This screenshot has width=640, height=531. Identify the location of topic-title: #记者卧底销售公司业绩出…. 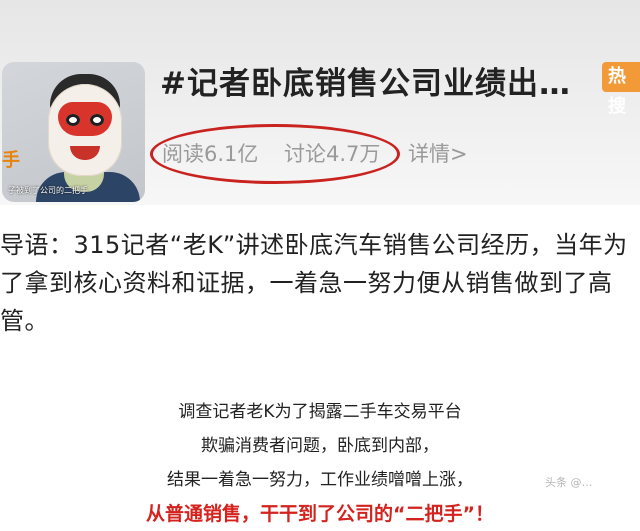
(380, 80).